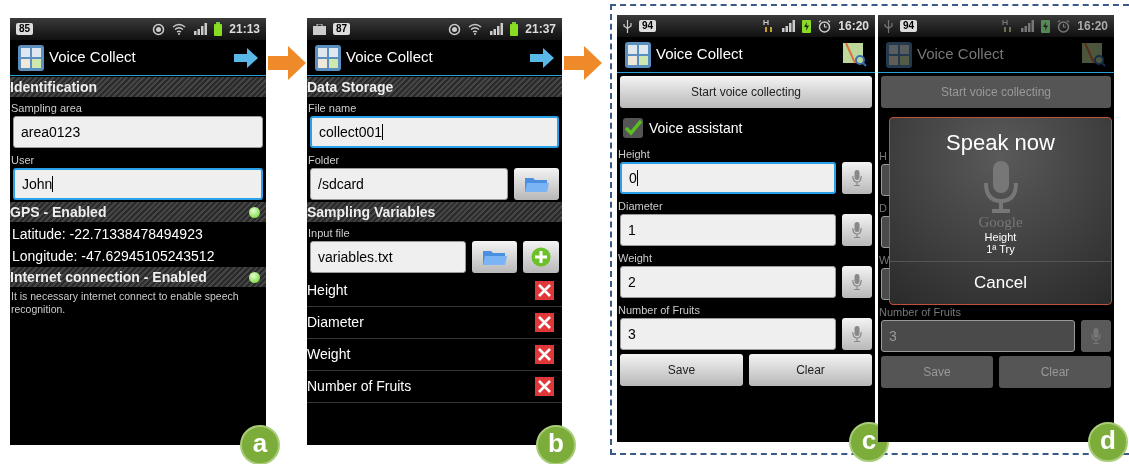 The image size is (1129, 464). I want to click on field-label: Diameter, so click(640, 206).